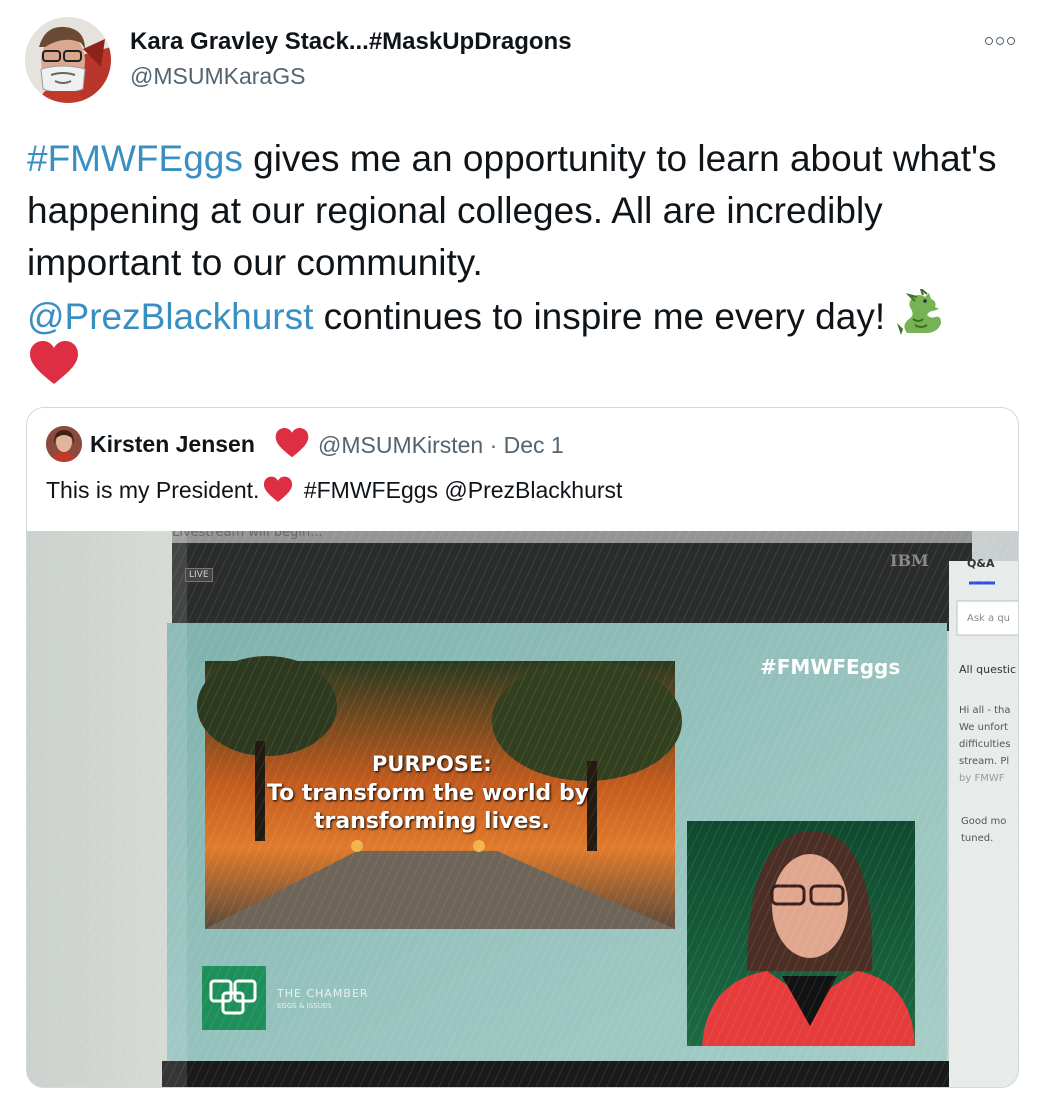  I want to click on avatar-image, so click(68, 60).